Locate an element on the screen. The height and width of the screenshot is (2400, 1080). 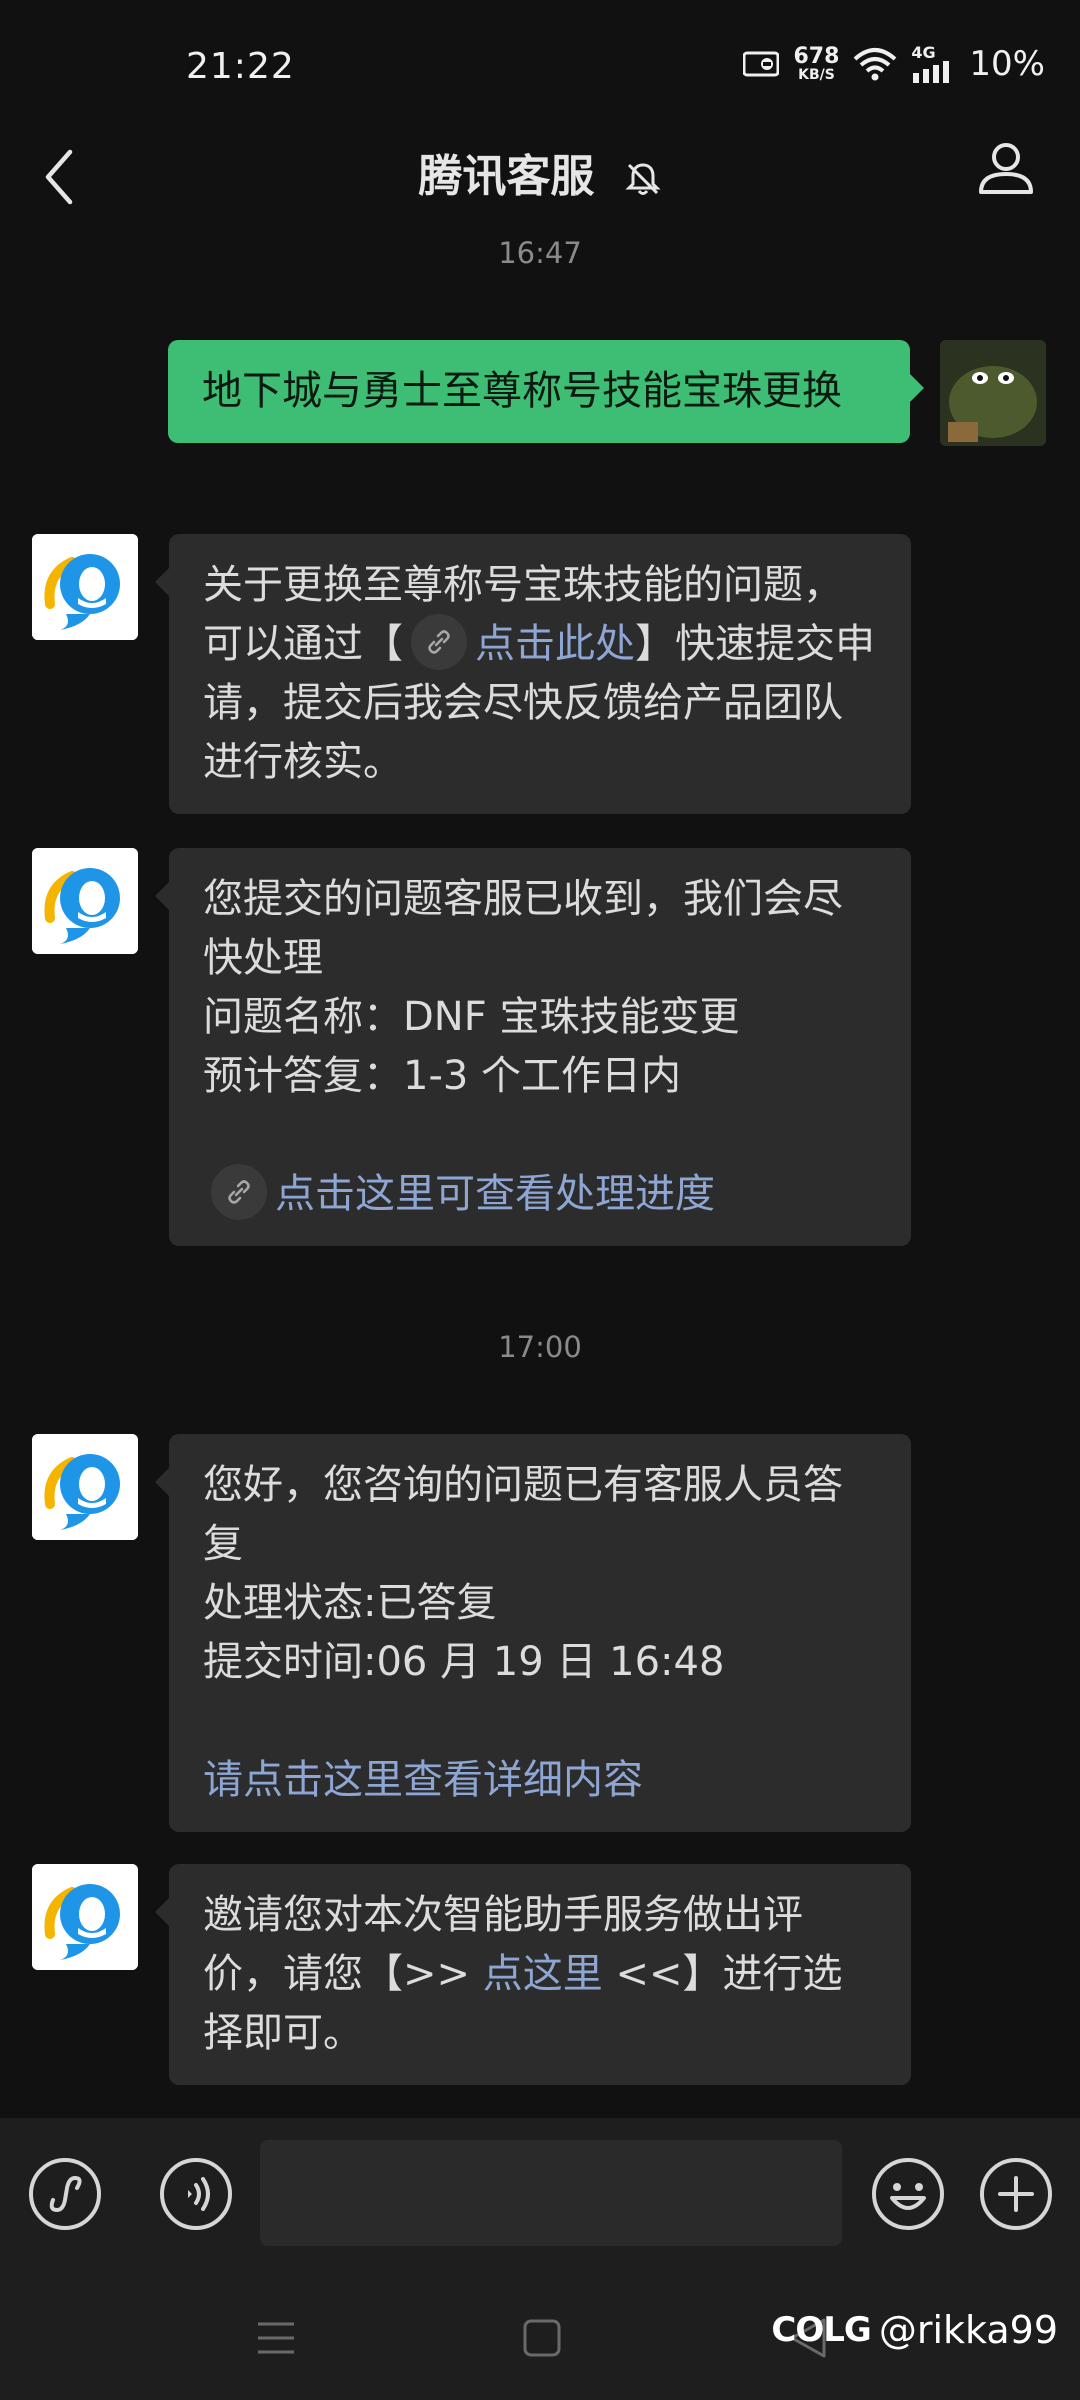
message-line: 您提交的问题客服已收到，我们会尽快处理 is located at coordinates (523, 928).